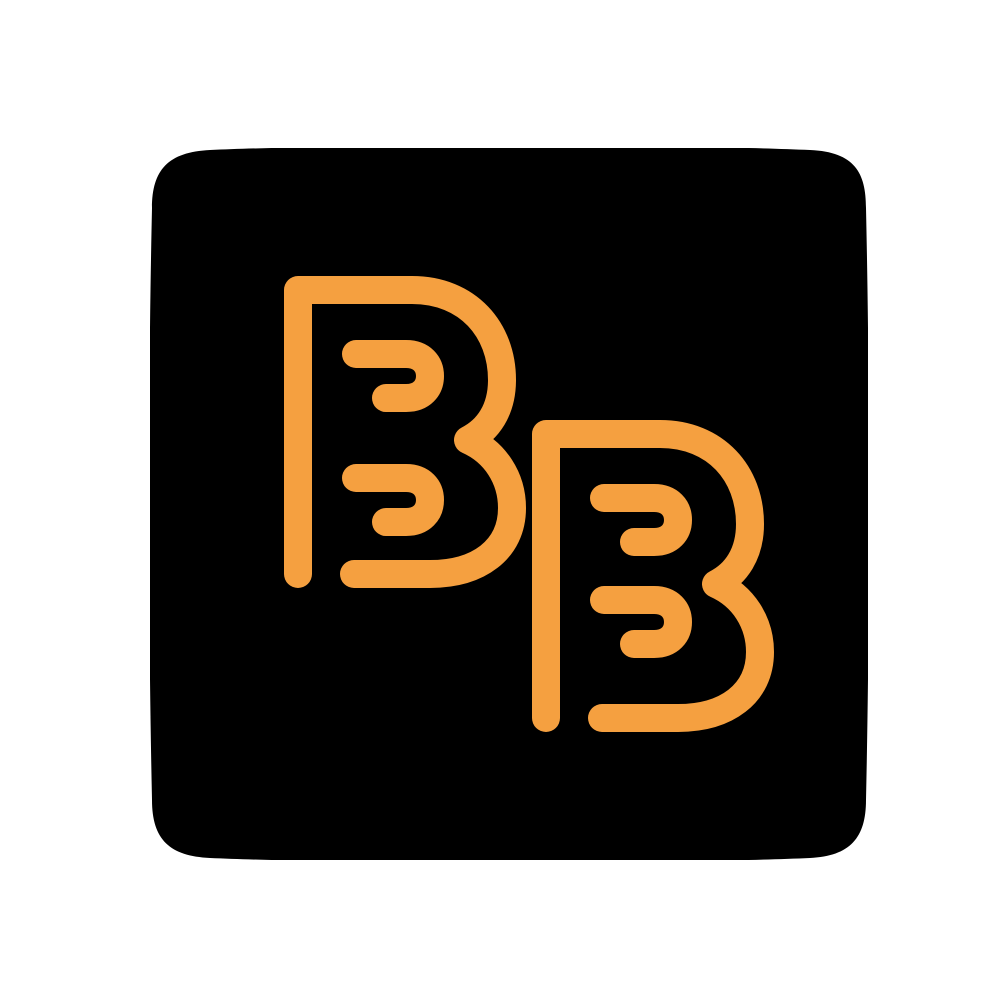 The image size is (1000, 1000). What do you see at coordinates (298, 60) in the screenshot?
I see `top-caption` at bounding box center [298, 60].